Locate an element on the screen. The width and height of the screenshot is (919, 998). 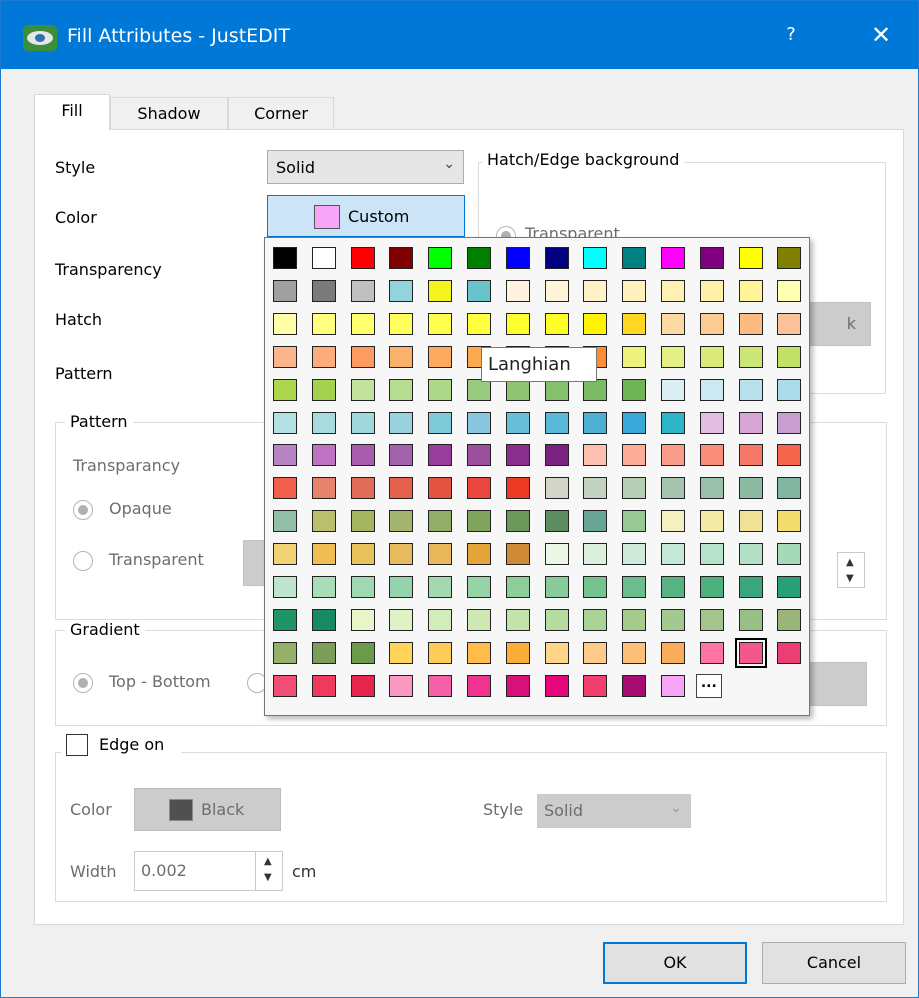
gradient-top-bottom-radio is located at coordinates (83, 683).